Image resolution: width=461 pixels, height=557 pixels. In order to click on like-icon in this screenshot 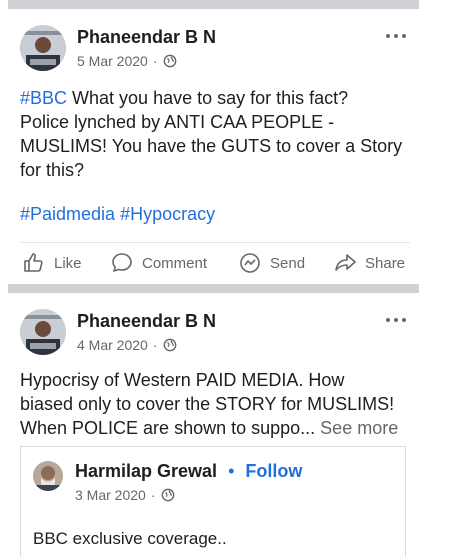, I will do `click(33, 262)`.